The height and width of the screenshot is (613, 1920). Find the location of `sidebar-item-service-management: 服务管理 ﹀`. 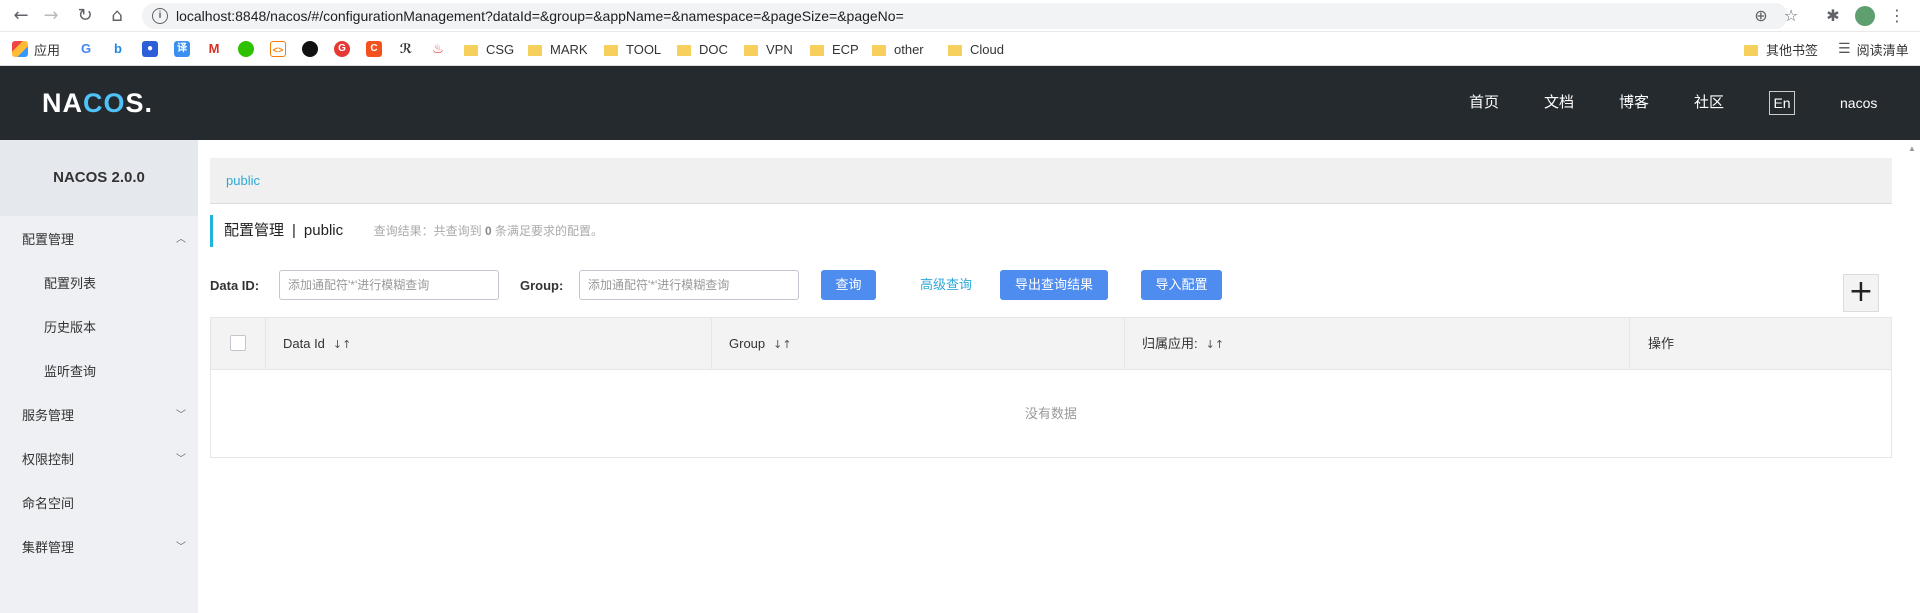

sidebar-item-service-management: 服务管理 ﹀ is located at coordinates (99, 416).